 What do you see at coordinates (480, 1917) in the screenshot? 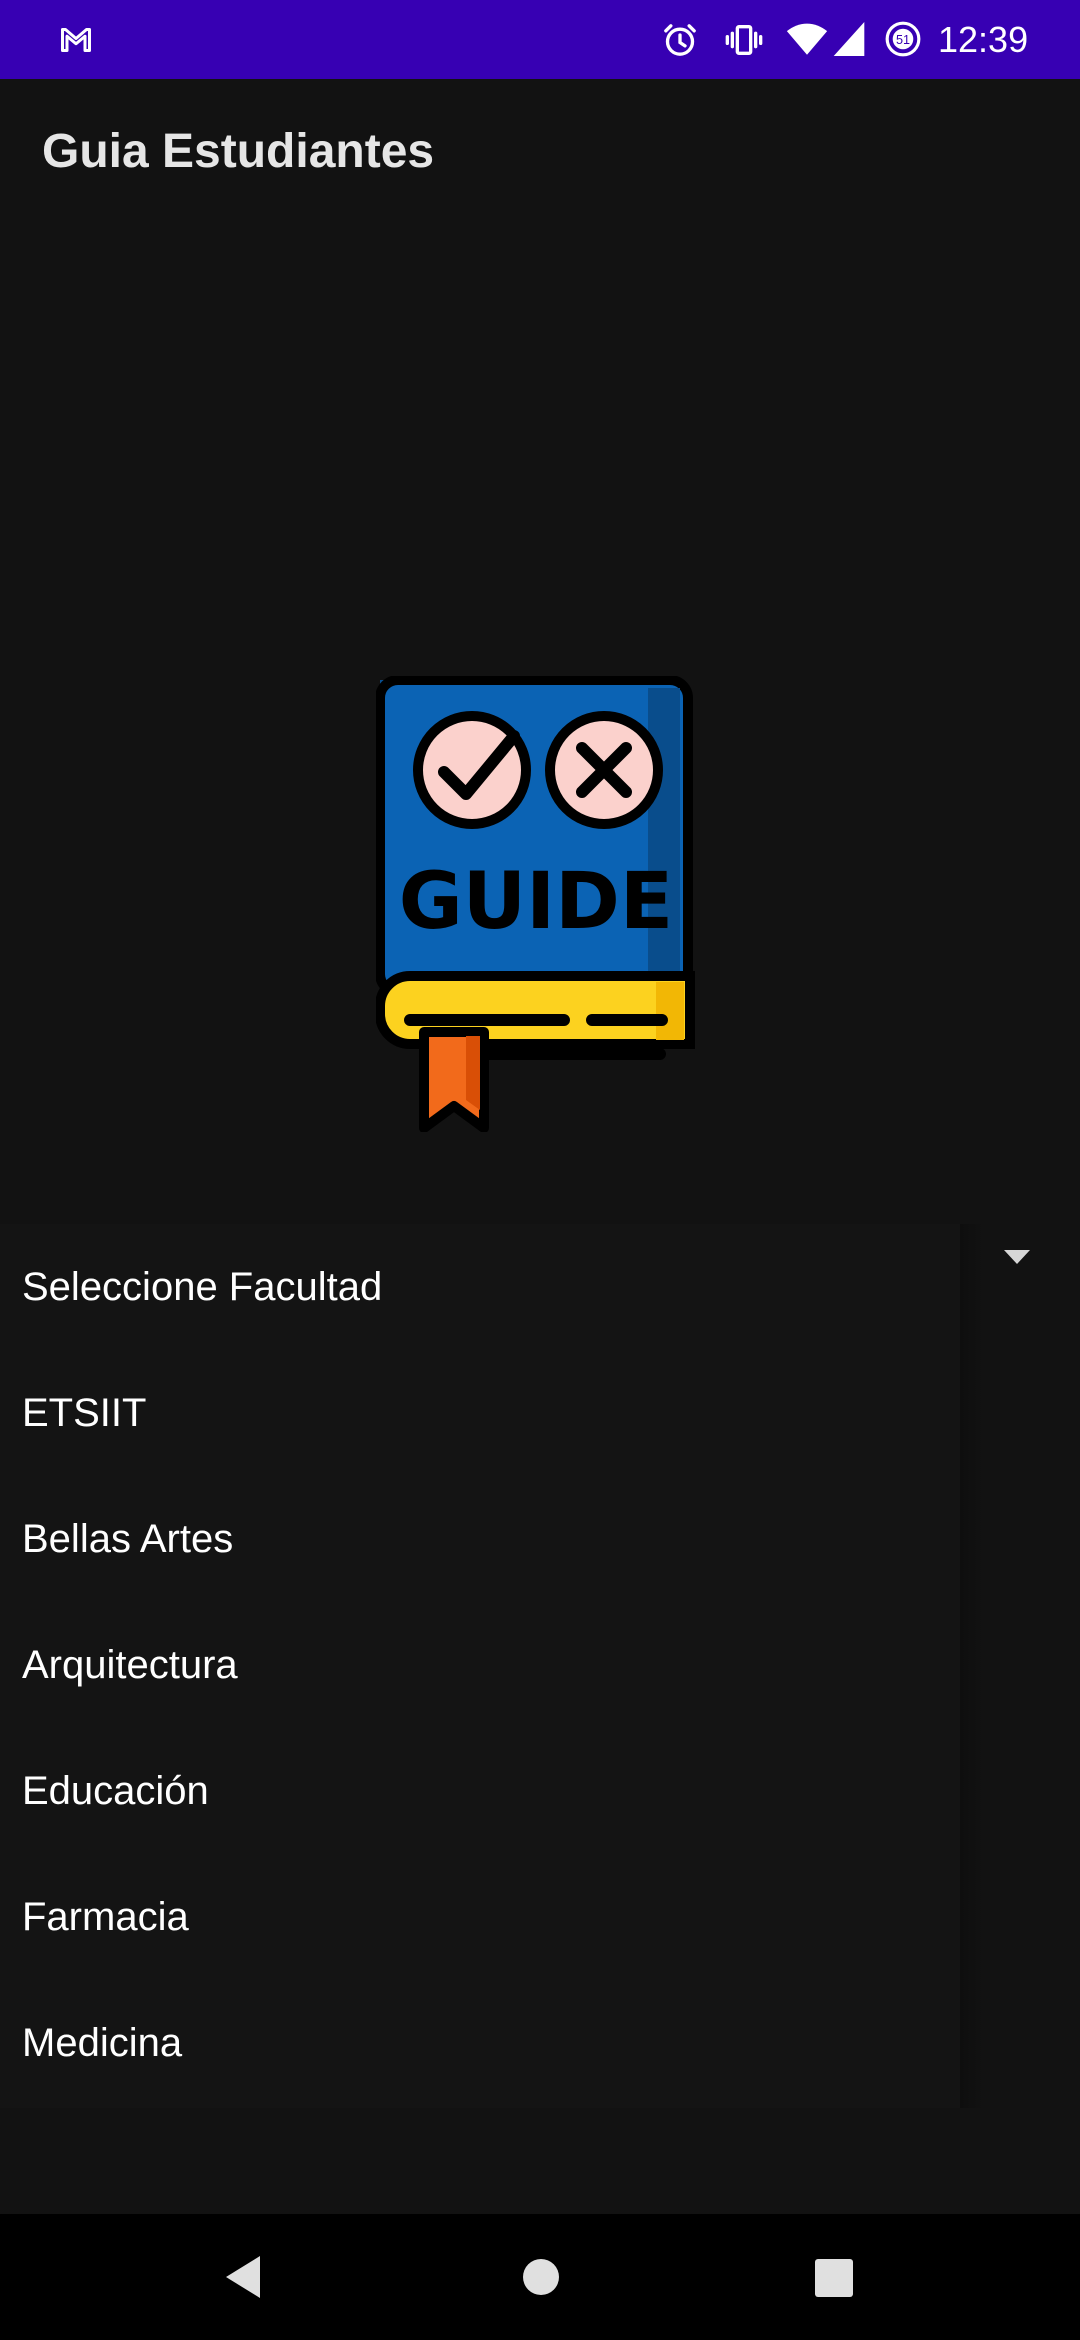
I see `faculty-option-farmacia: Farmacia` at bounding box center [480, 1917].